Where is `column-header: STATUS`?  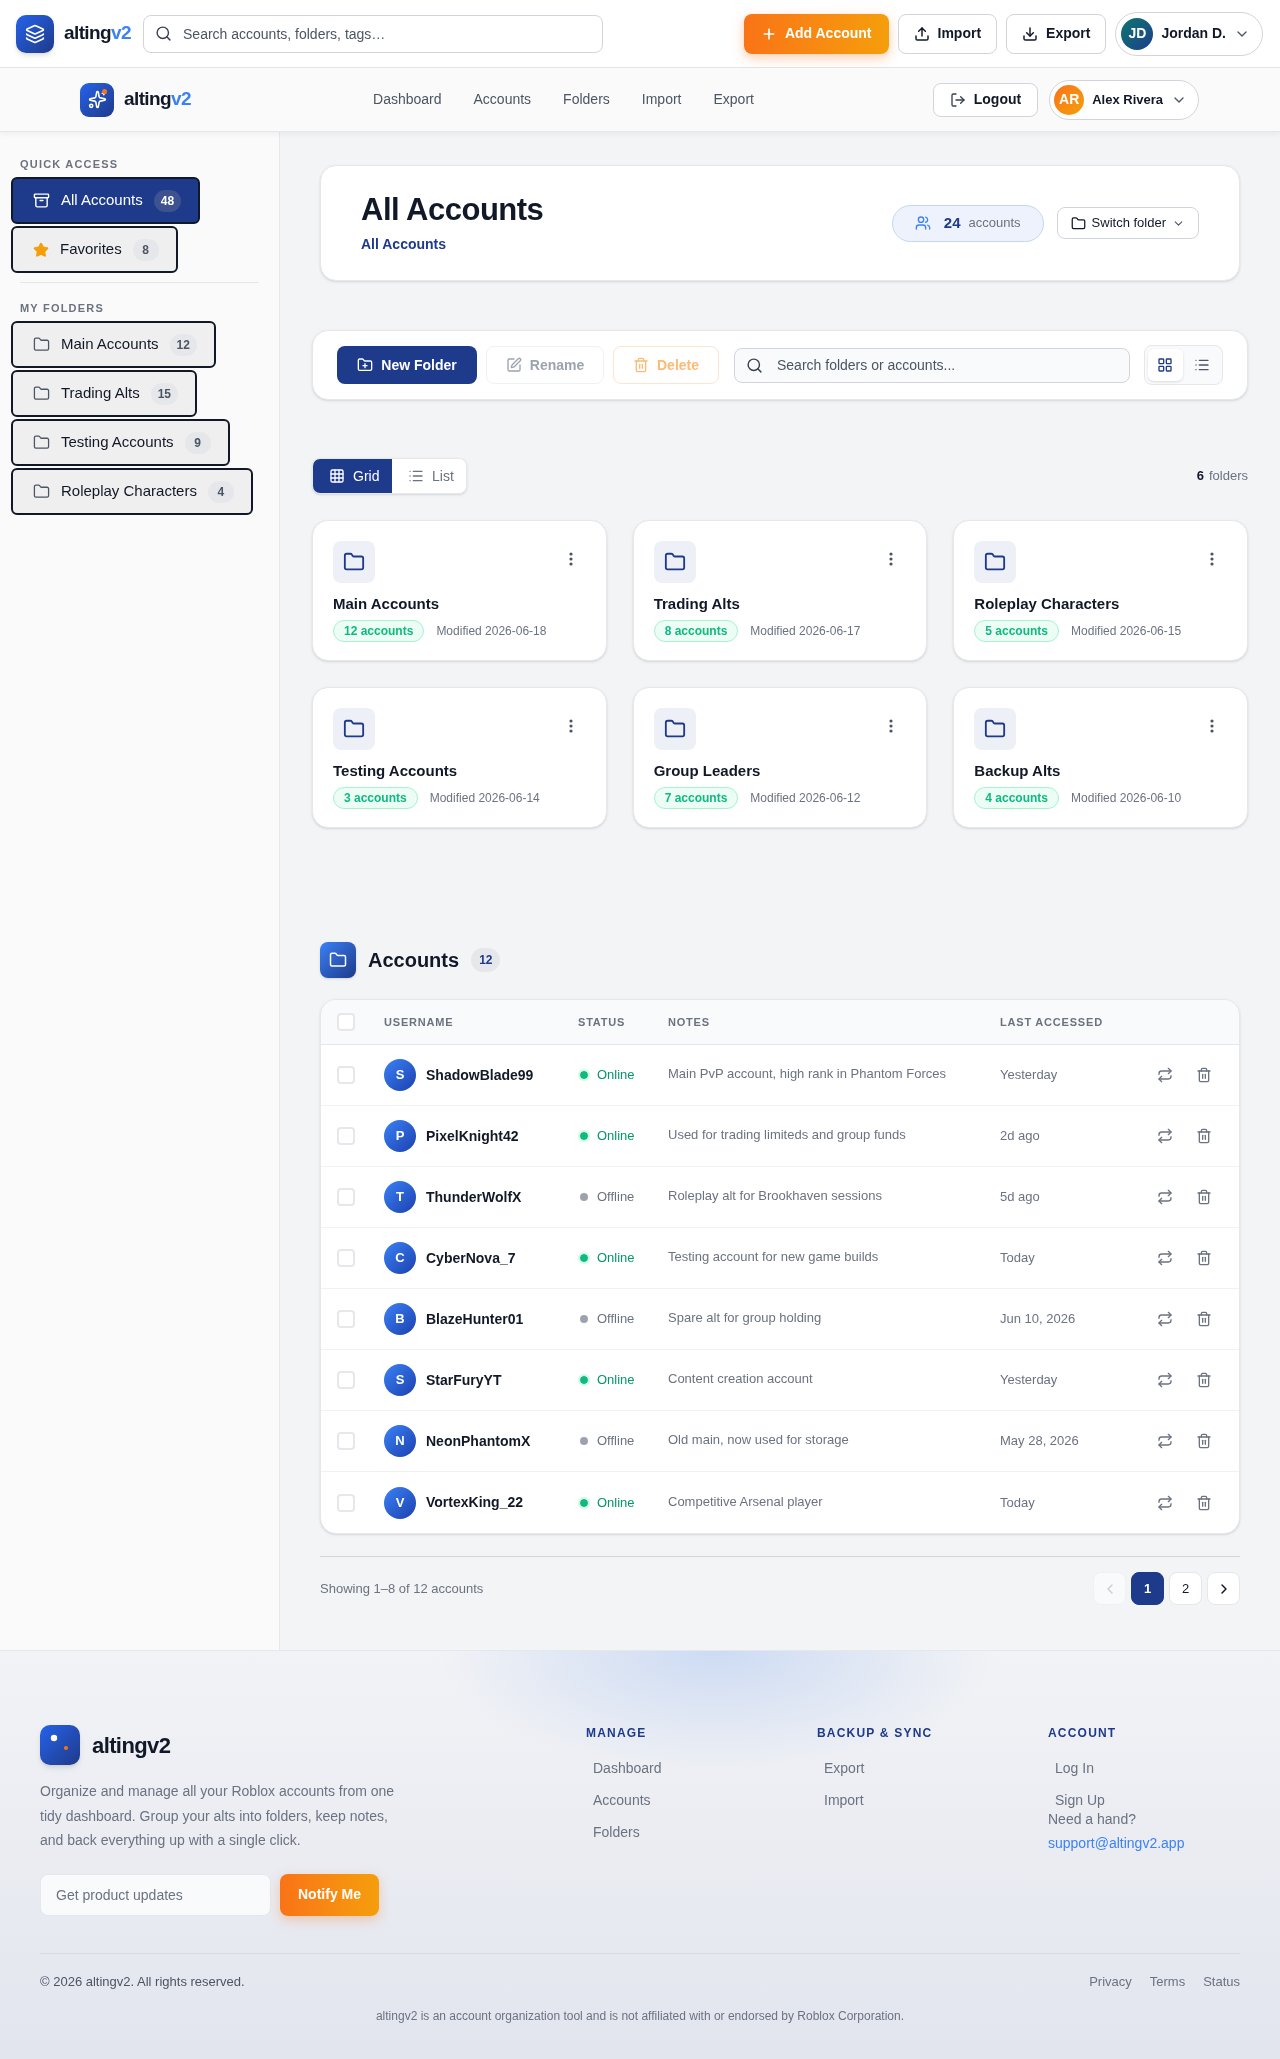
column-header: STATUS is located at coordinates (602, 1022).